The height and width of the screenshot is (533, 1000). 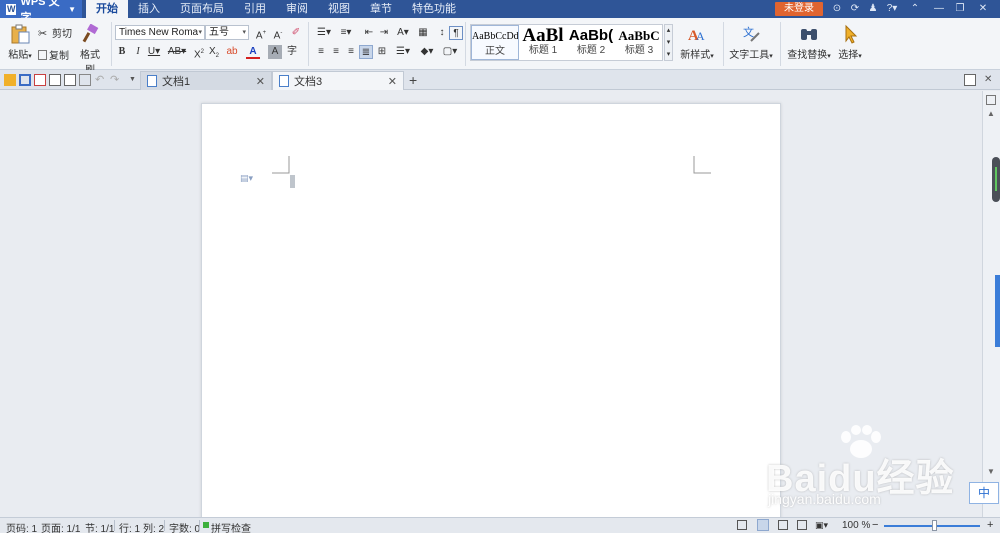 I want to click on new-tab-button: +, so click(x=413, y=80).